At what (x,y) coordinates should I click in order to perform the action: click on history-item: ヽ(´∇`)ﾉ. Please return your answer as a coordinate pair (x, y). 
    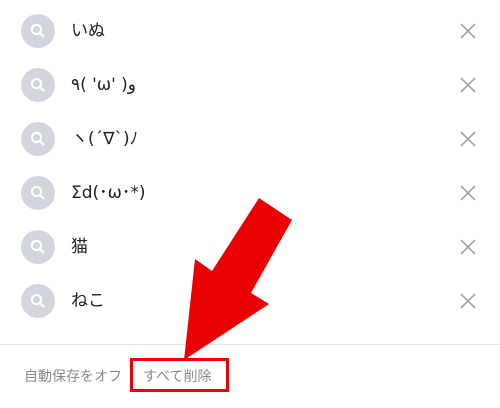
    Looking at the image, I should click on (250, 139).